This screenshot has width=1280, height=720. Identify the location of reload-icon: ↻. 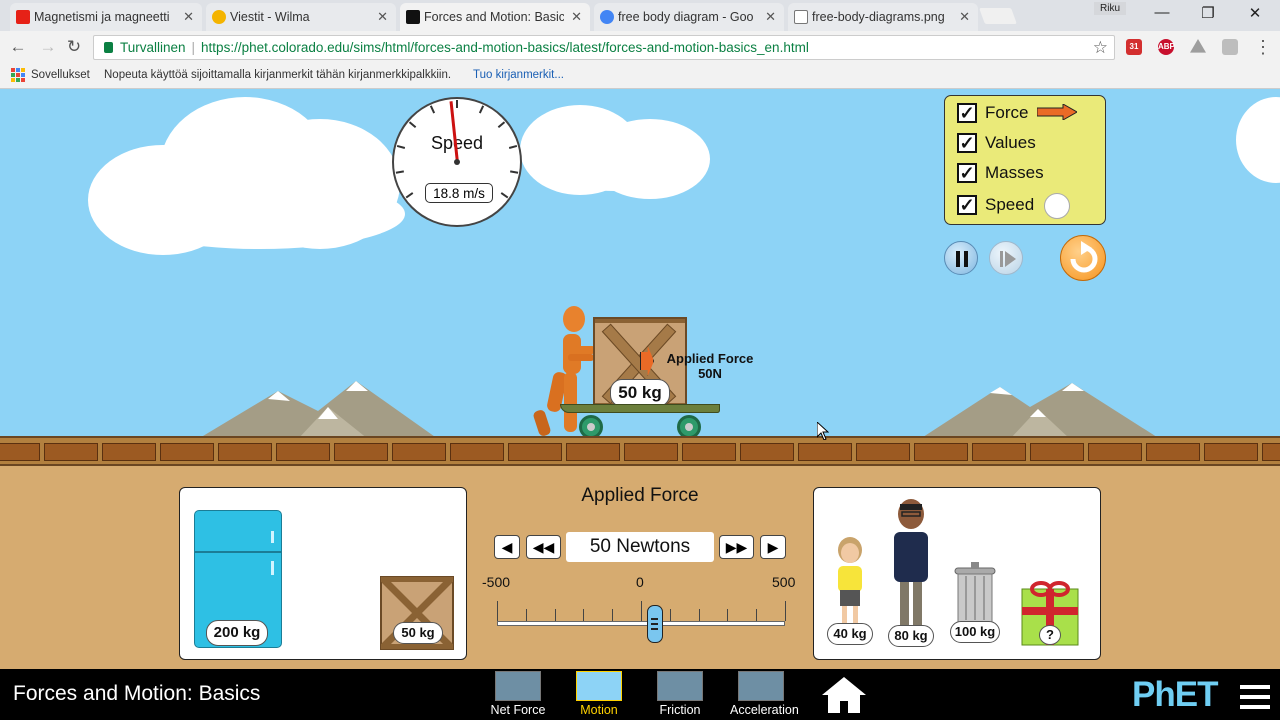
(74, 47).